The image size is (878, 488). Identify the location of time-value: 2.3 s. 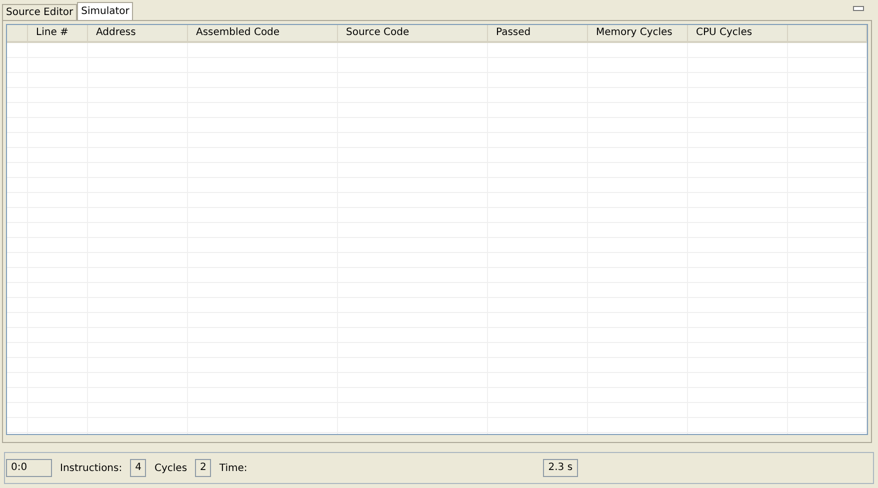
(560, 468).